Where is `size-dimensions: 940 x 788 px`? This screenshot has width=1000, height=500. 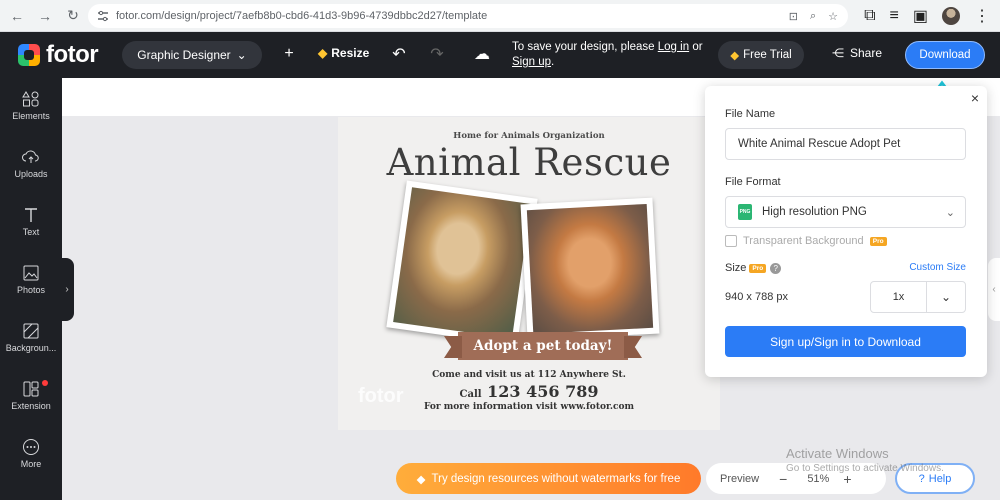 size-dimensions: 940 x 788 px is located at coordinates (756, 297).